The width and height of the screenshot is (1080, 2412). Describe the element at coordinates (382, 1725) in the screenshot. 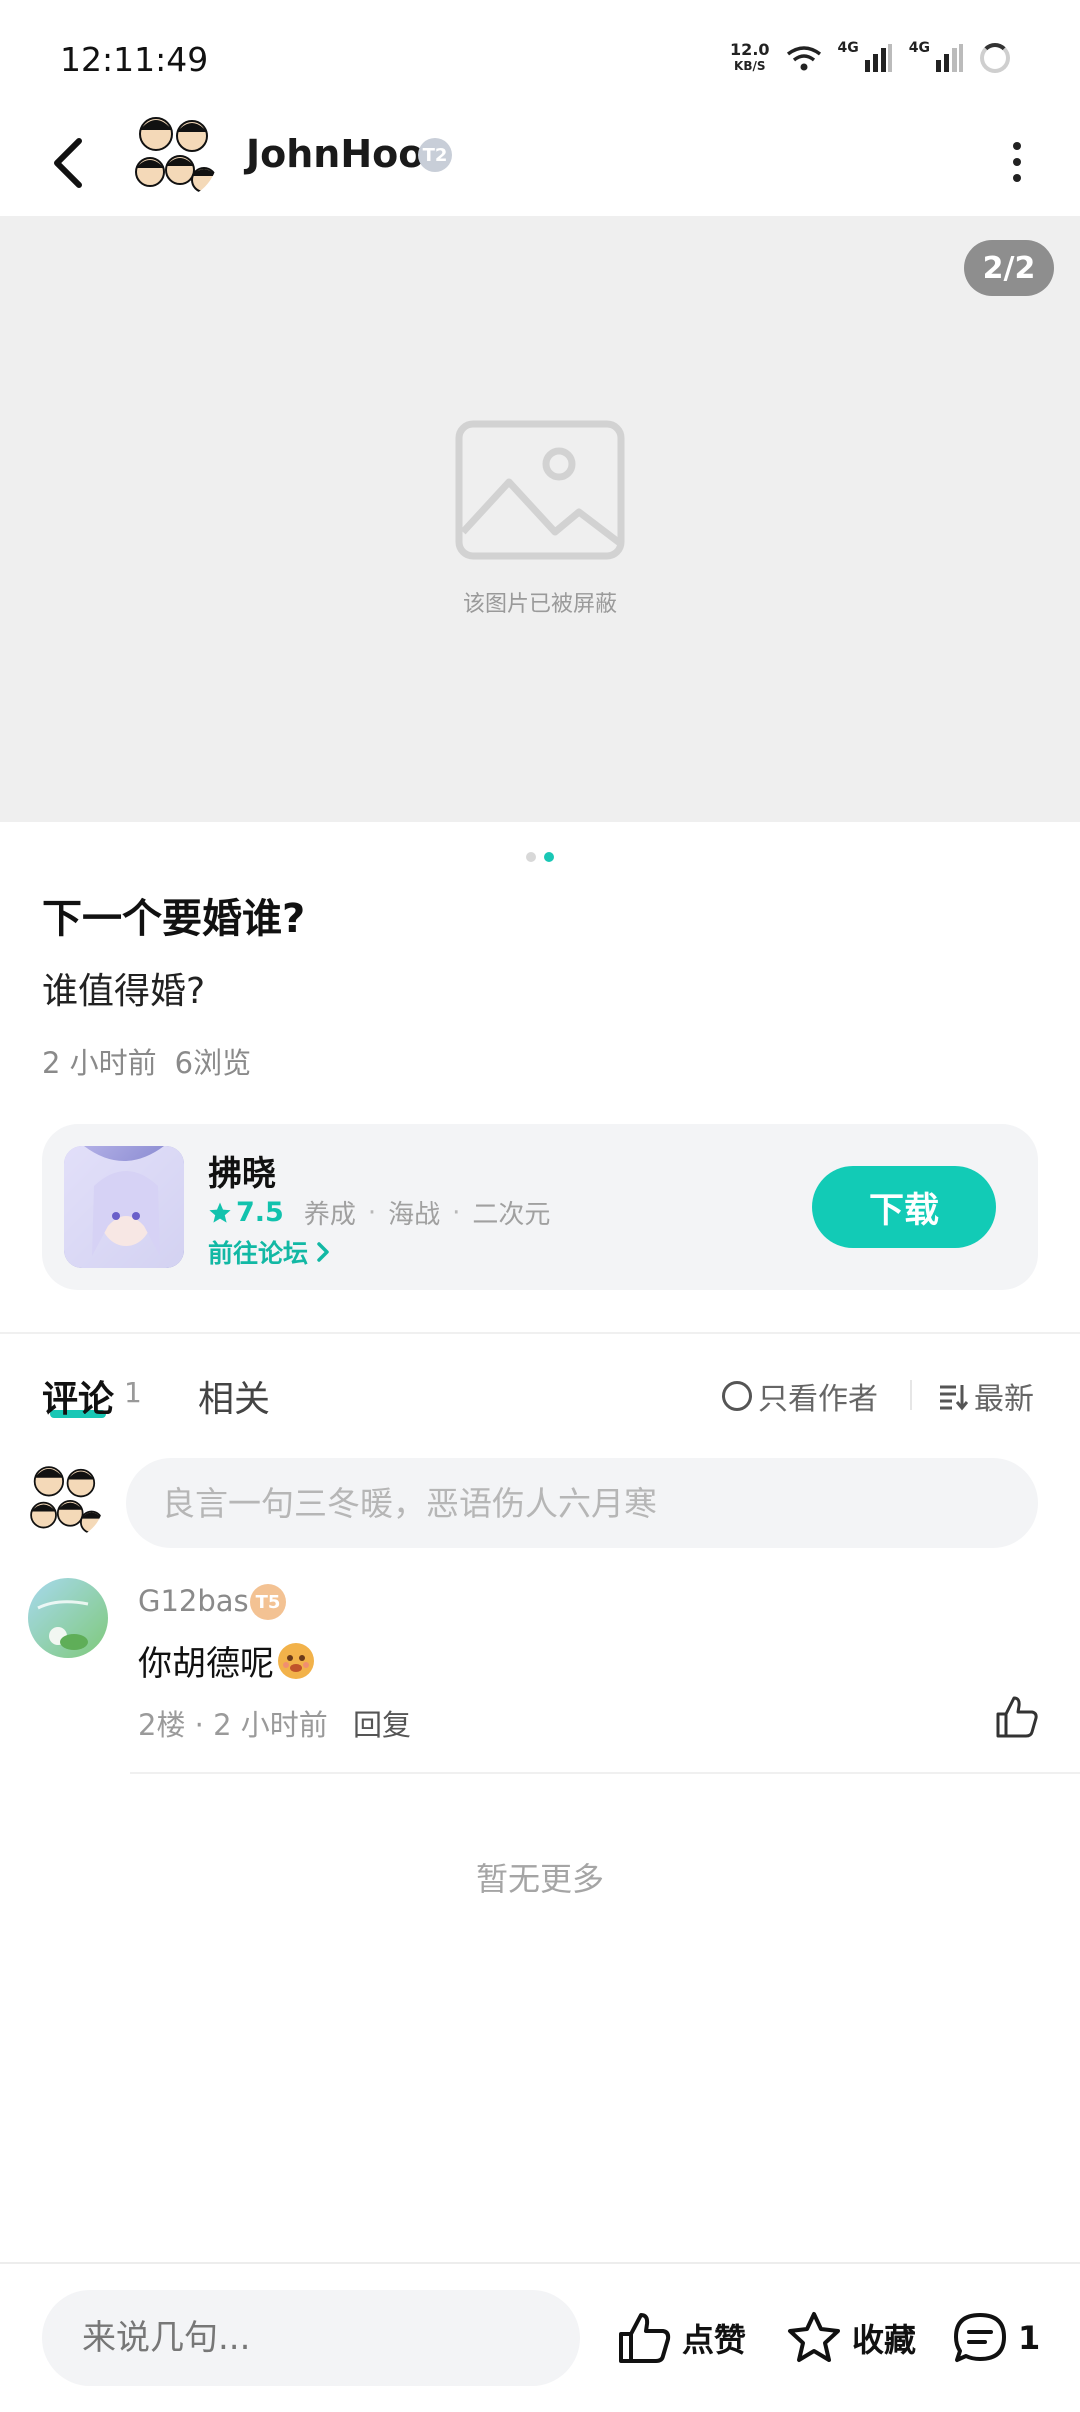

I see `reply-button: 回复` at that location.